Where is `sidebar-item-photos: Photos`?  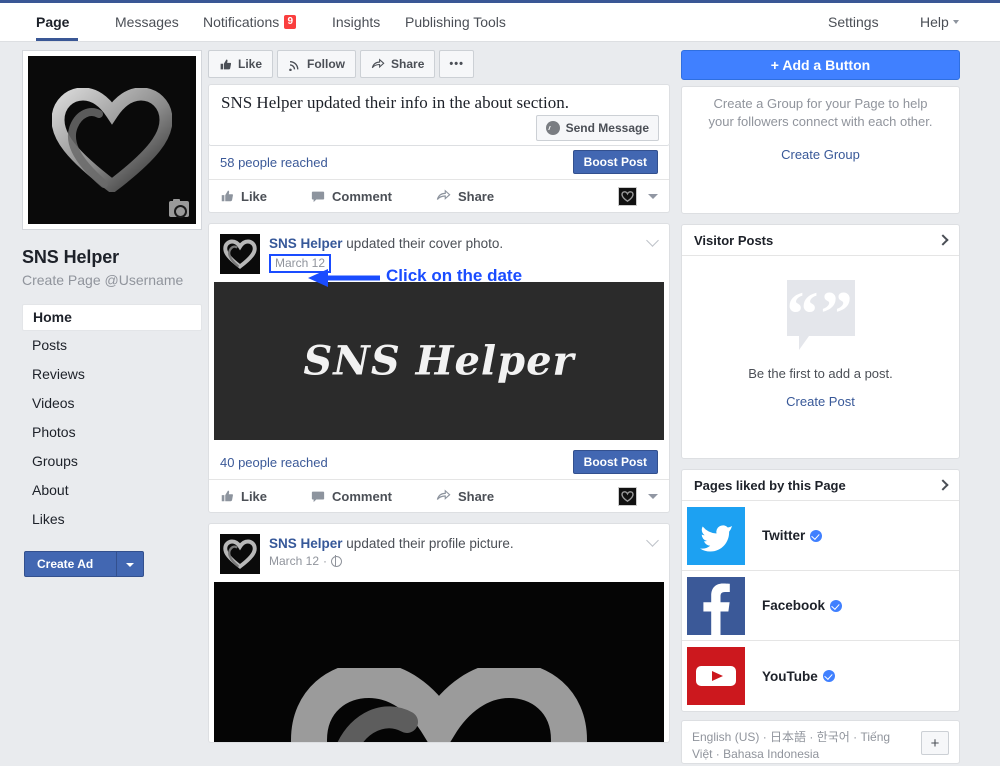 sidebar-item-photos: Photos is located at coordinates (112, 432).